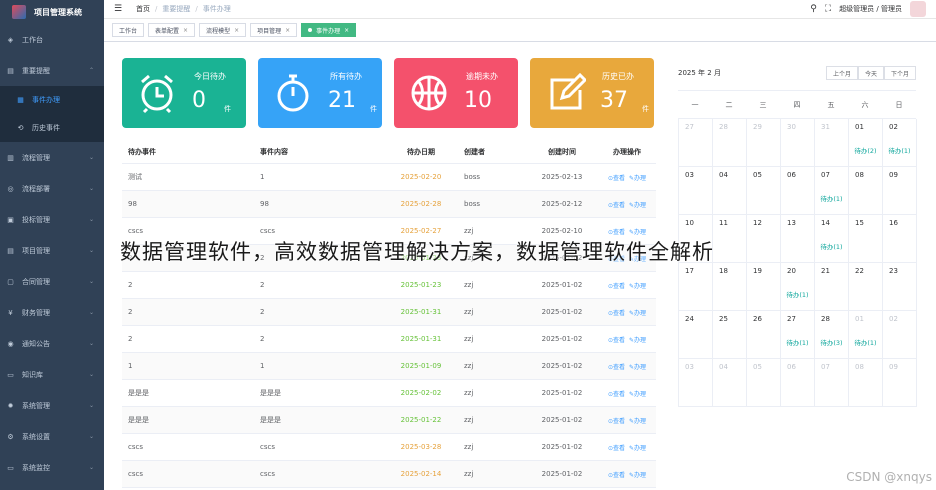 The image size is (936, 490). Describe the element at coordinates (320, 93) in the screenshot. I see `stat-card: 所有待办 21 件` at that location.